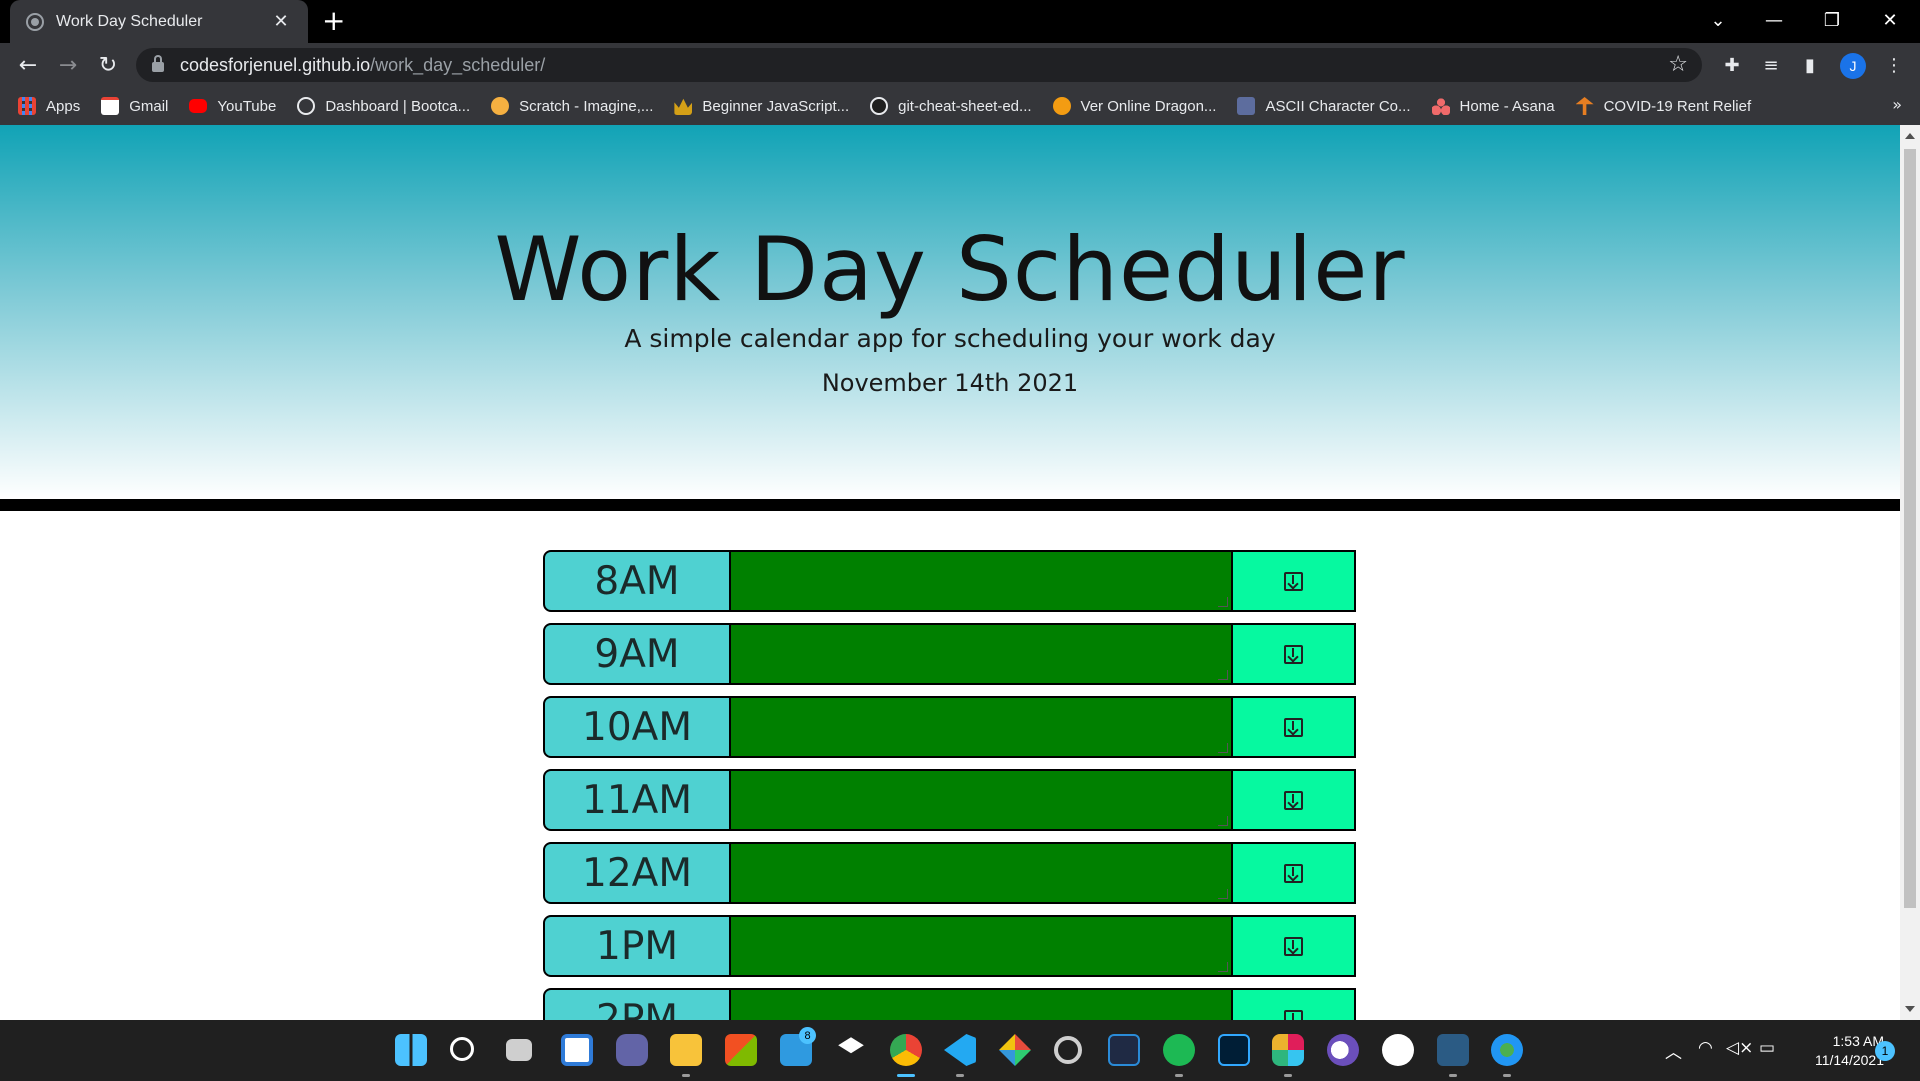 The image size is (1920, 1081). What do you see at coordinates (462, 1049) in the screenshot?
I see `search-icon` at bounding box center [462, 1049].